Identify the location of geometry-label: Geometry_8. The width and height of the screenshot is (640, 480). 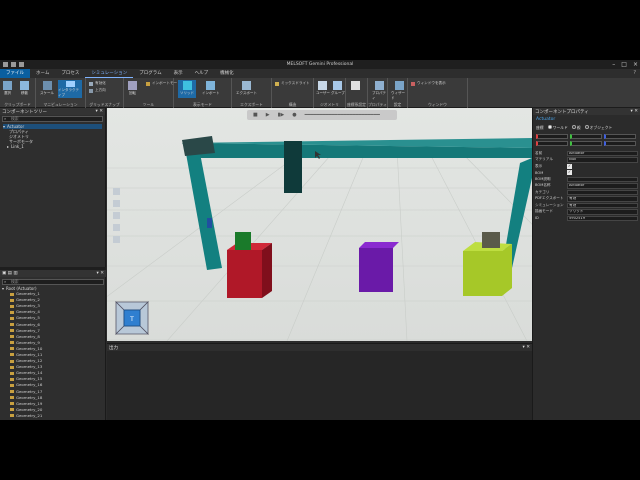
(28, 336).